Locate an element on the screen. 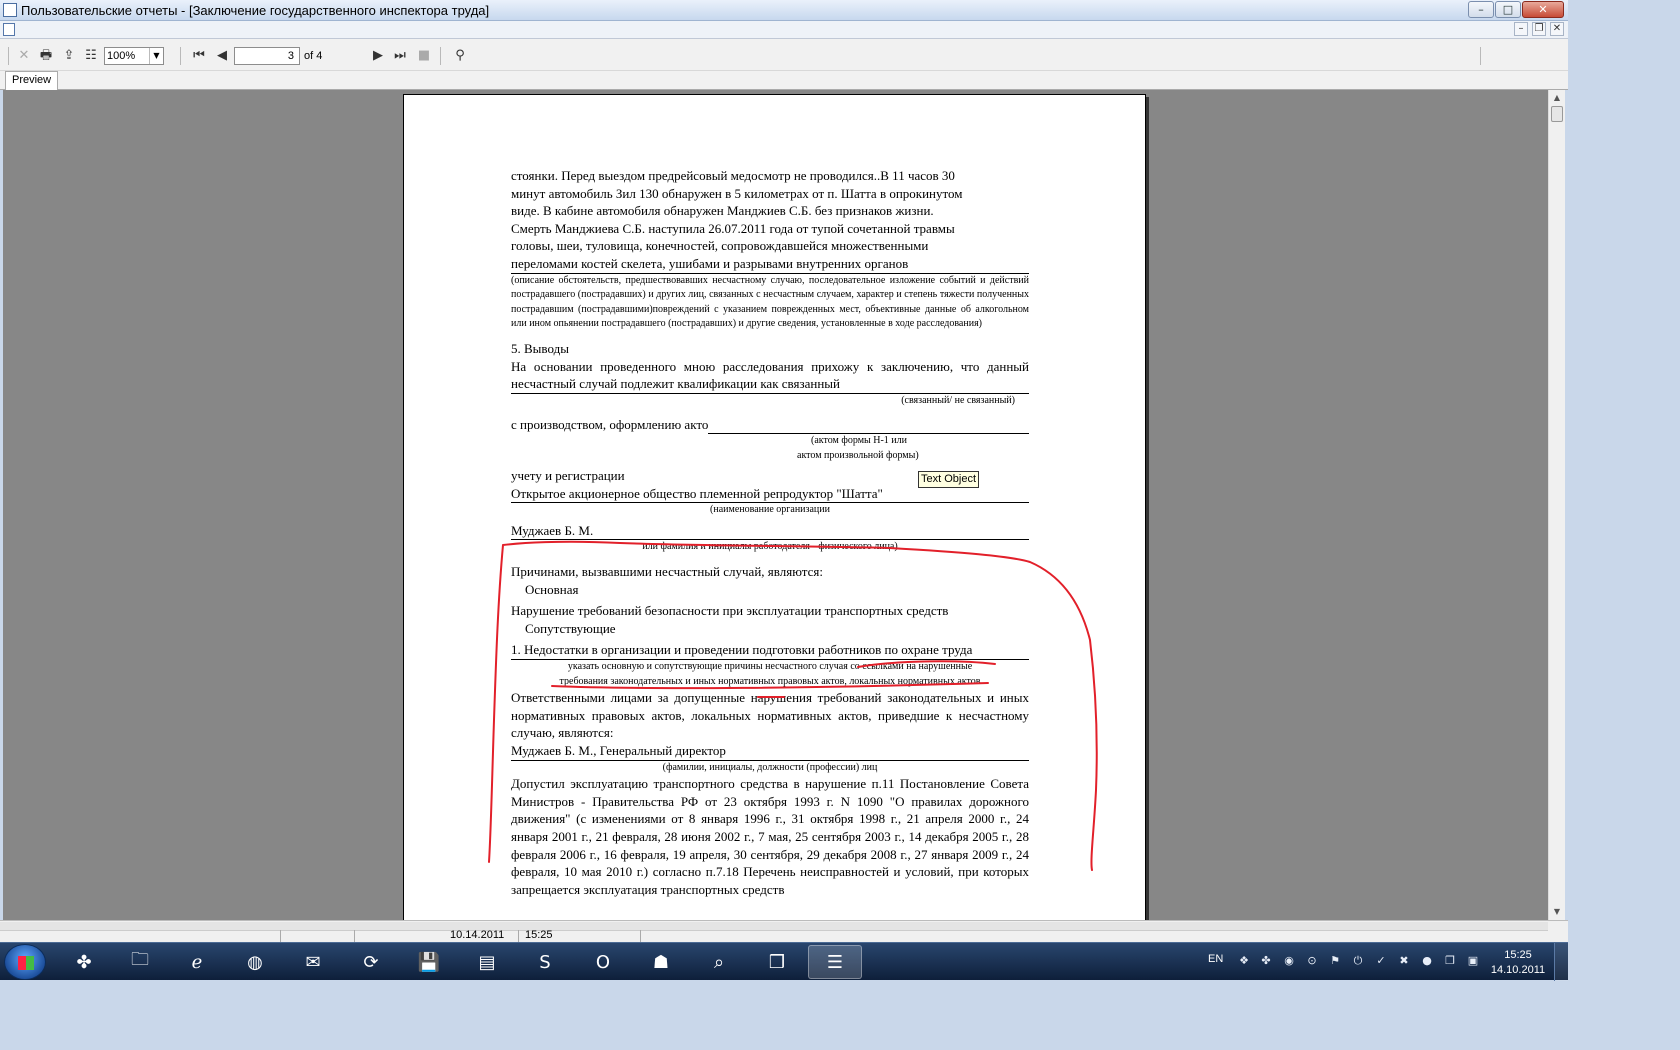 Image resolution: width=1680 pixels, height=1050 pixels. tooltip: Text Object is located at coordinates (949, 479).